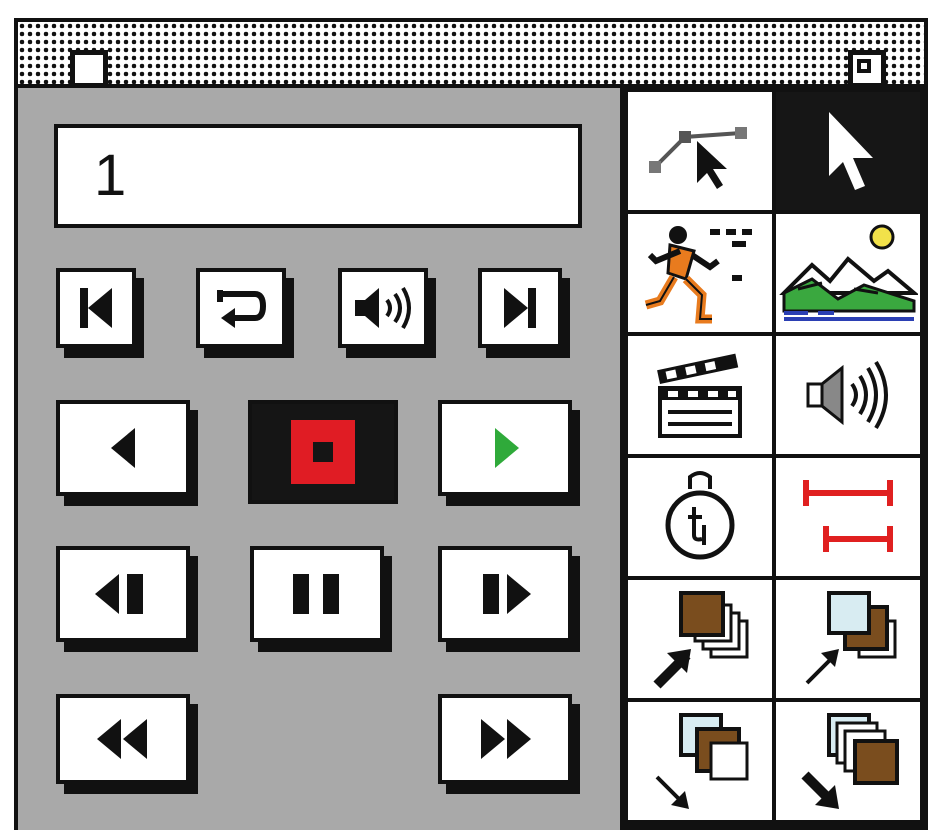 Image resolution: width=932 pixels, height=836 pixels. I want to click on stopwatch-icon, so click(700, 515).